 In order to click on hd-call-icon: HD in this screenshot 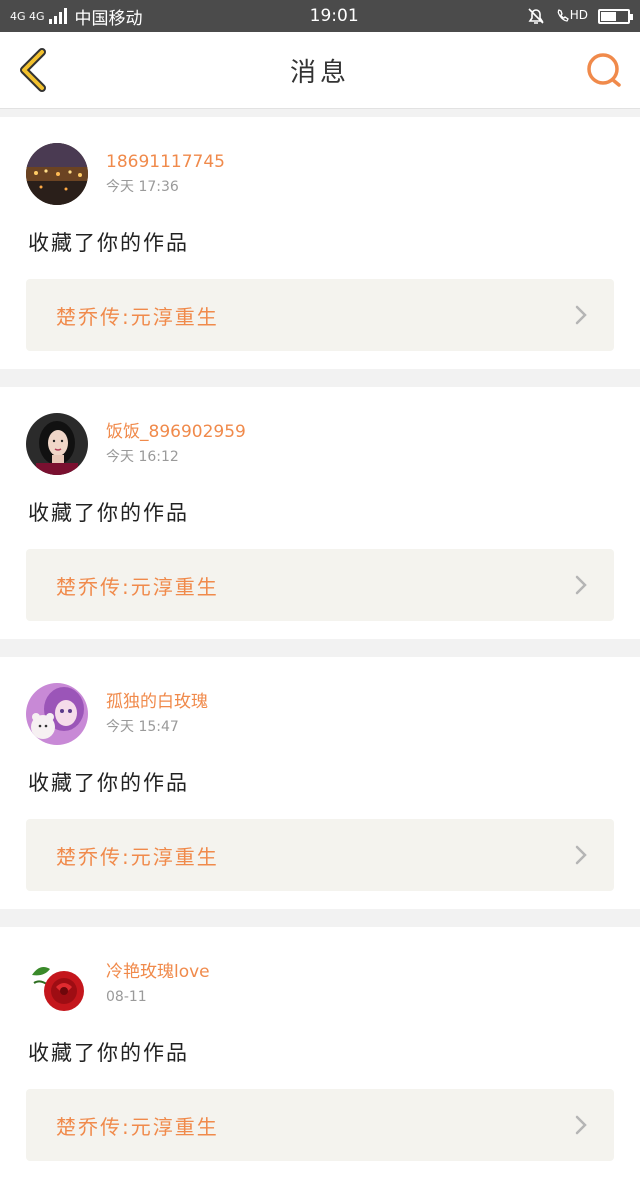, I will do `click(572, 16)`.